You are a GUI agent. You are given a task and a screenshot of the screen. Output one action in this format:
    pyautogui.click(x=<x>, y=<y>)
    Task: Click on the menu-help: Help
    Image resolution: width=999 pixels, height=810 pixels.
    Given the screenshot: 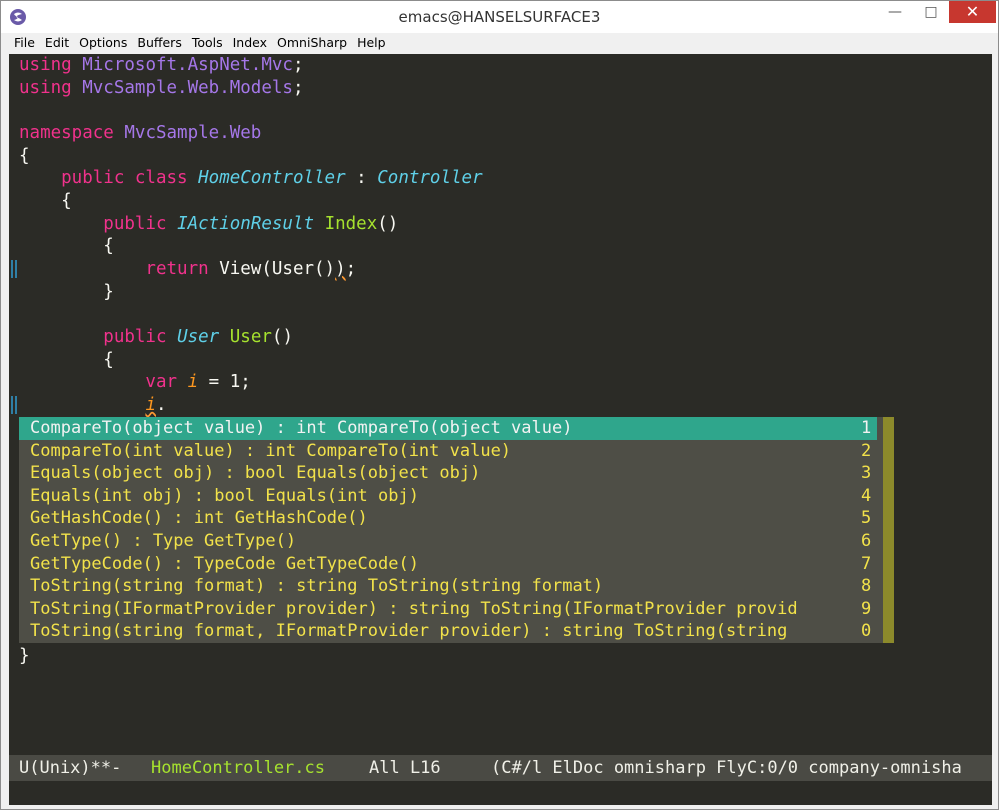 What is the action you would take?
    pyautogui.click(x=371, y=41)
    